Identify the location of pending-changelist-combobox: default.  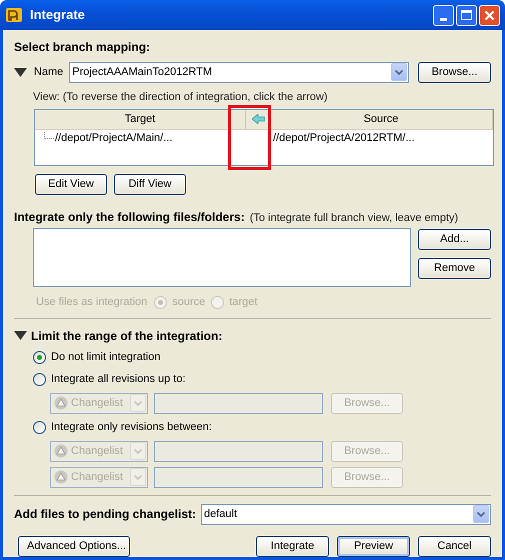
(346, 514).